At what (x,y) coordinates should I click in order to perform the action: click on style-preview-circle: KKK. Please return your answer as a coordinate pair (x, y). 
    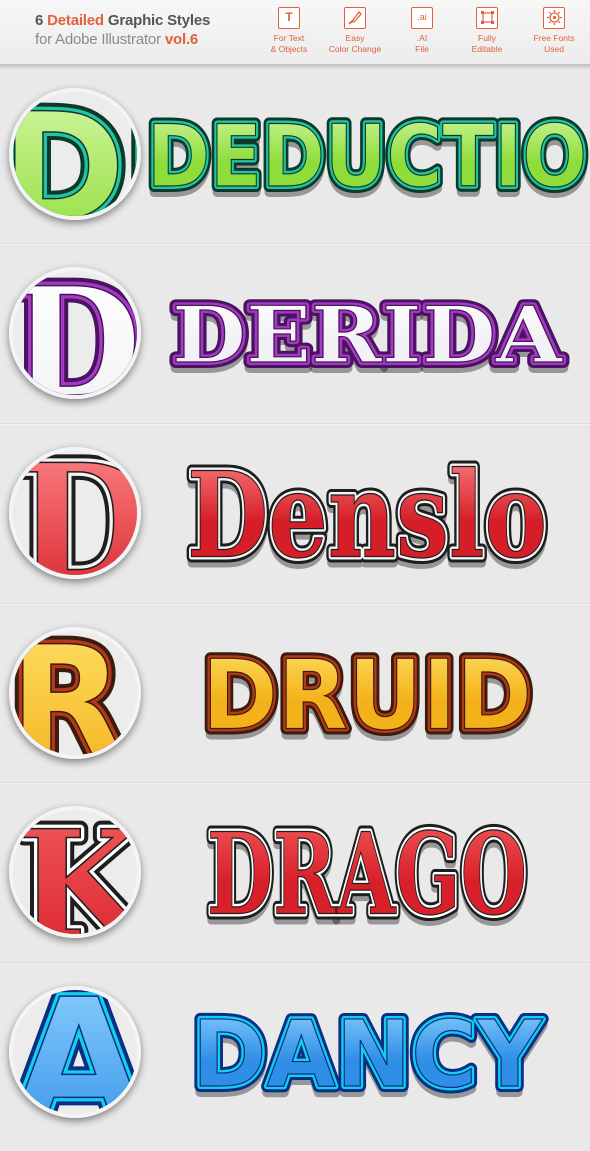
    Looking at the image, I should click on (75, 872).